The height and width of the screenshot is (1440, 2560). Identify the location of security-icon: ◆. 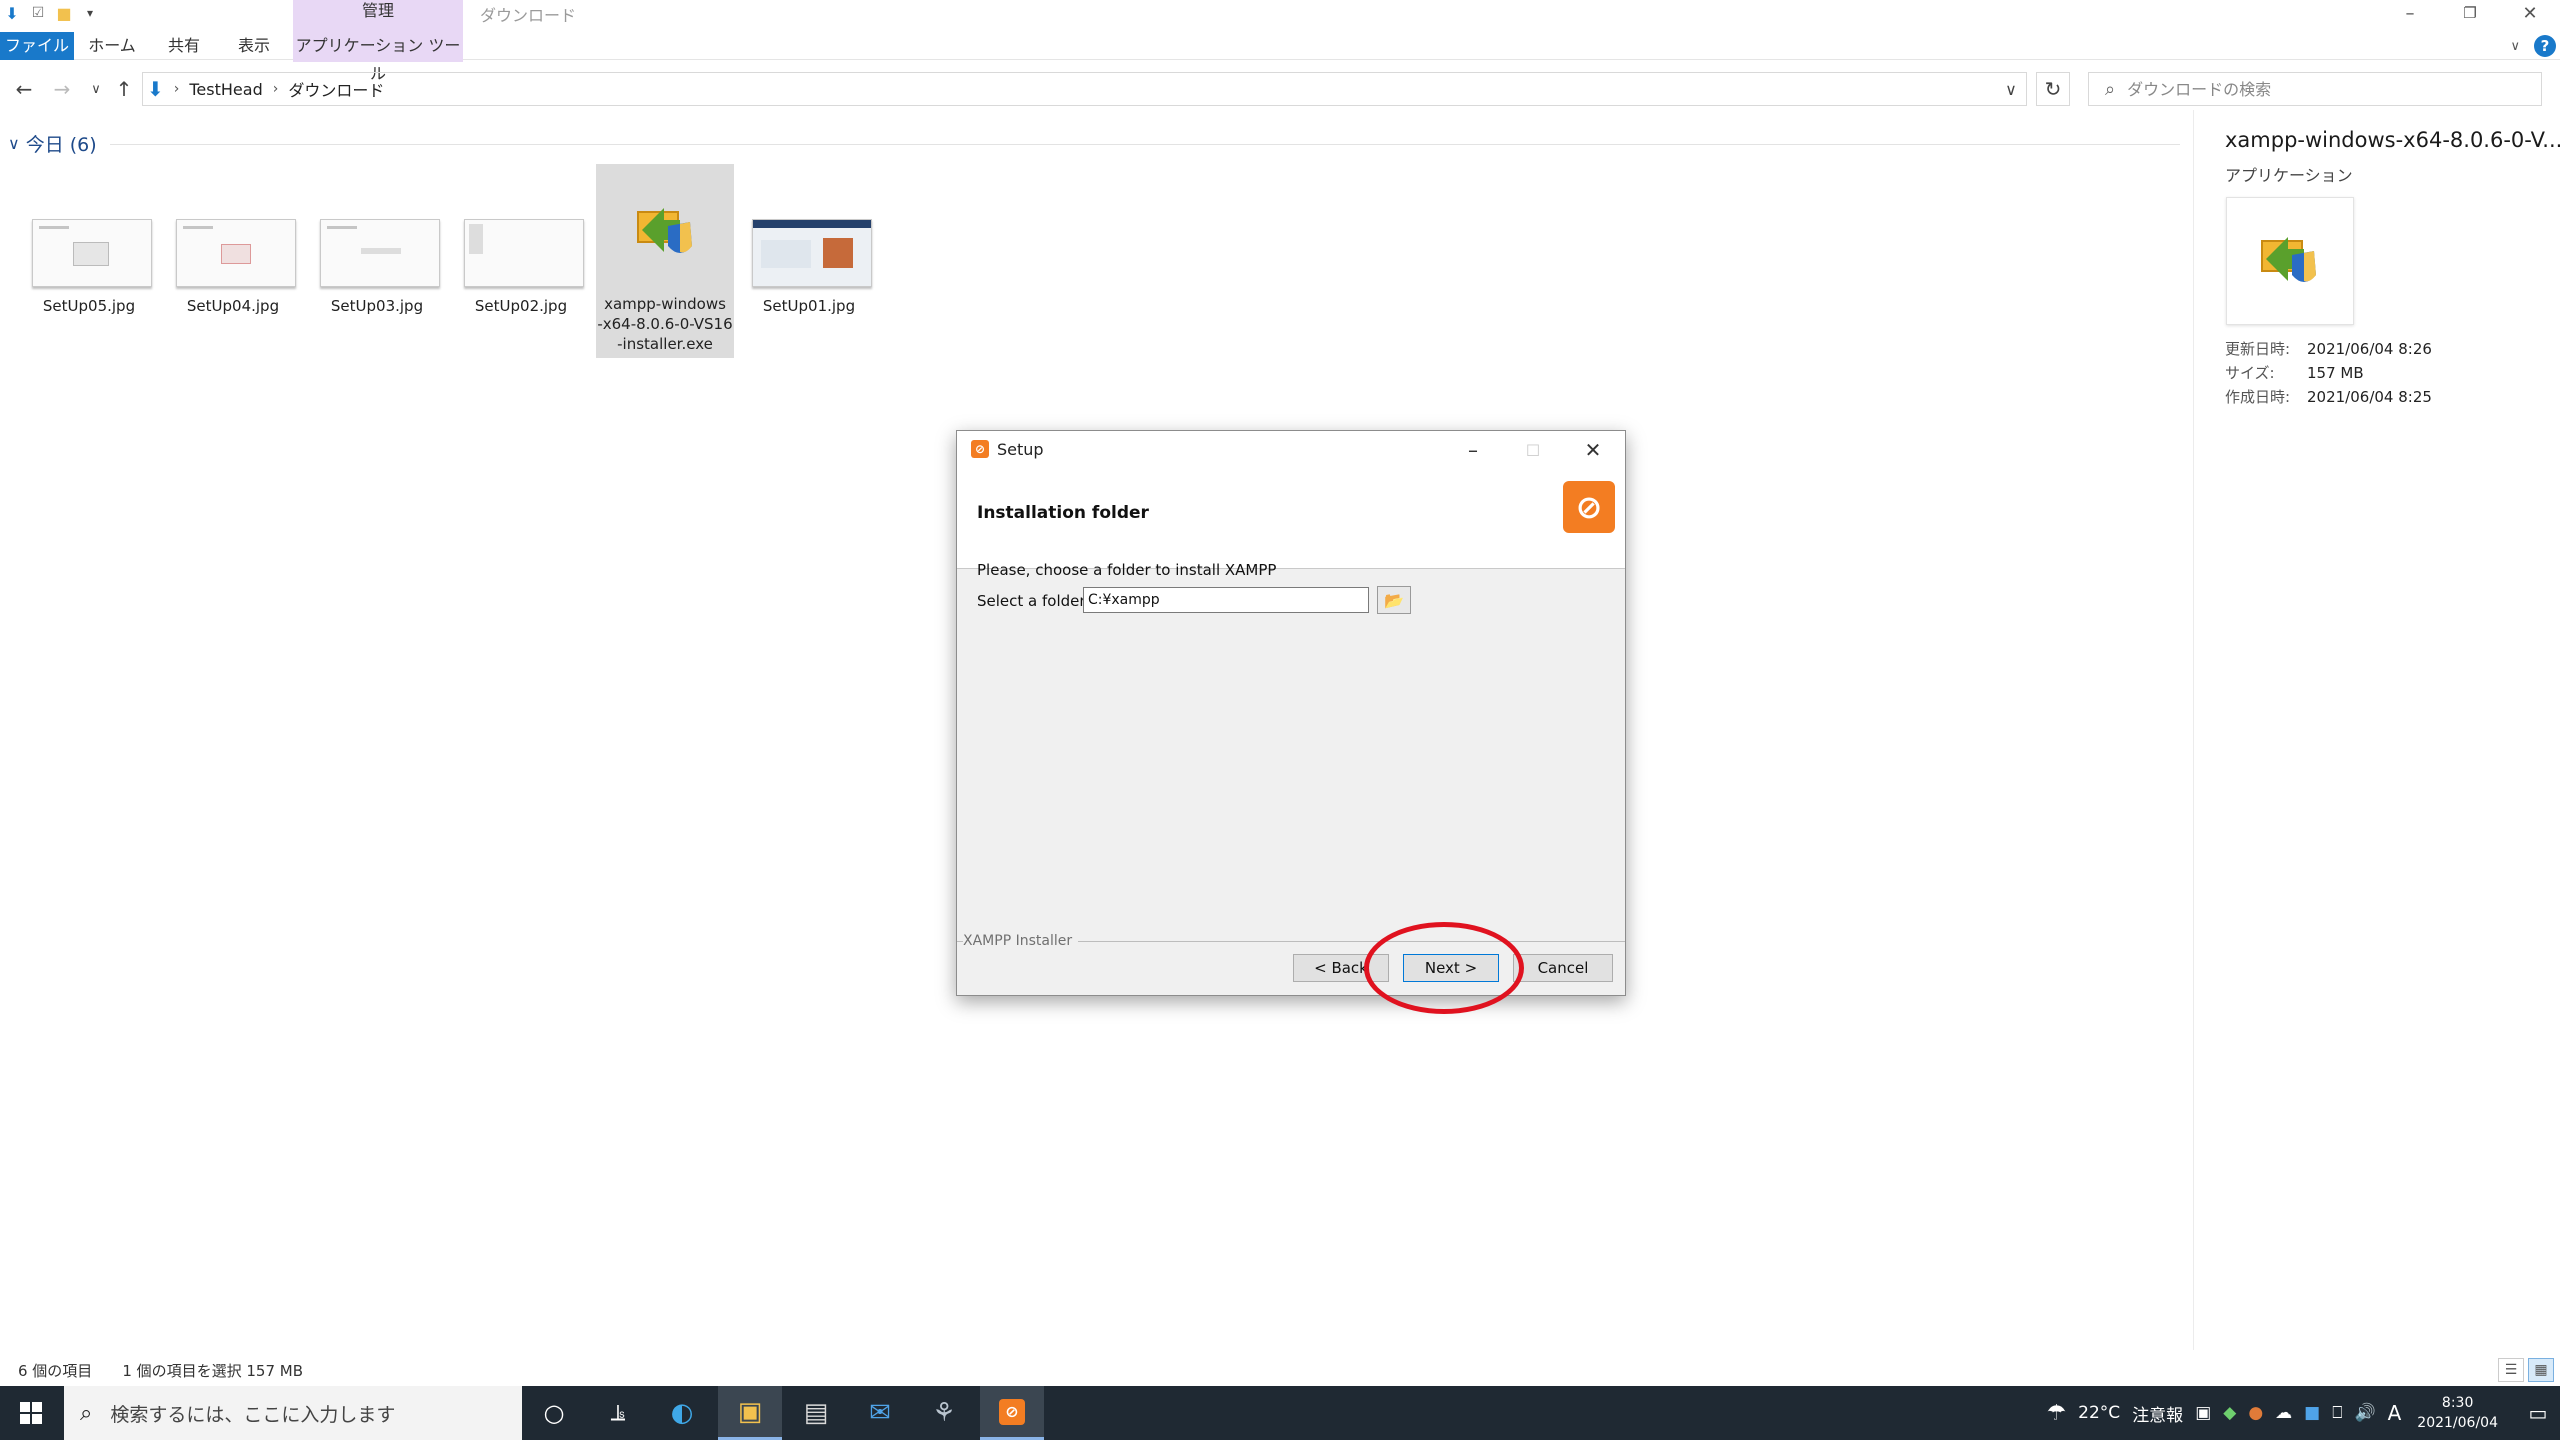
(2229, 1413).